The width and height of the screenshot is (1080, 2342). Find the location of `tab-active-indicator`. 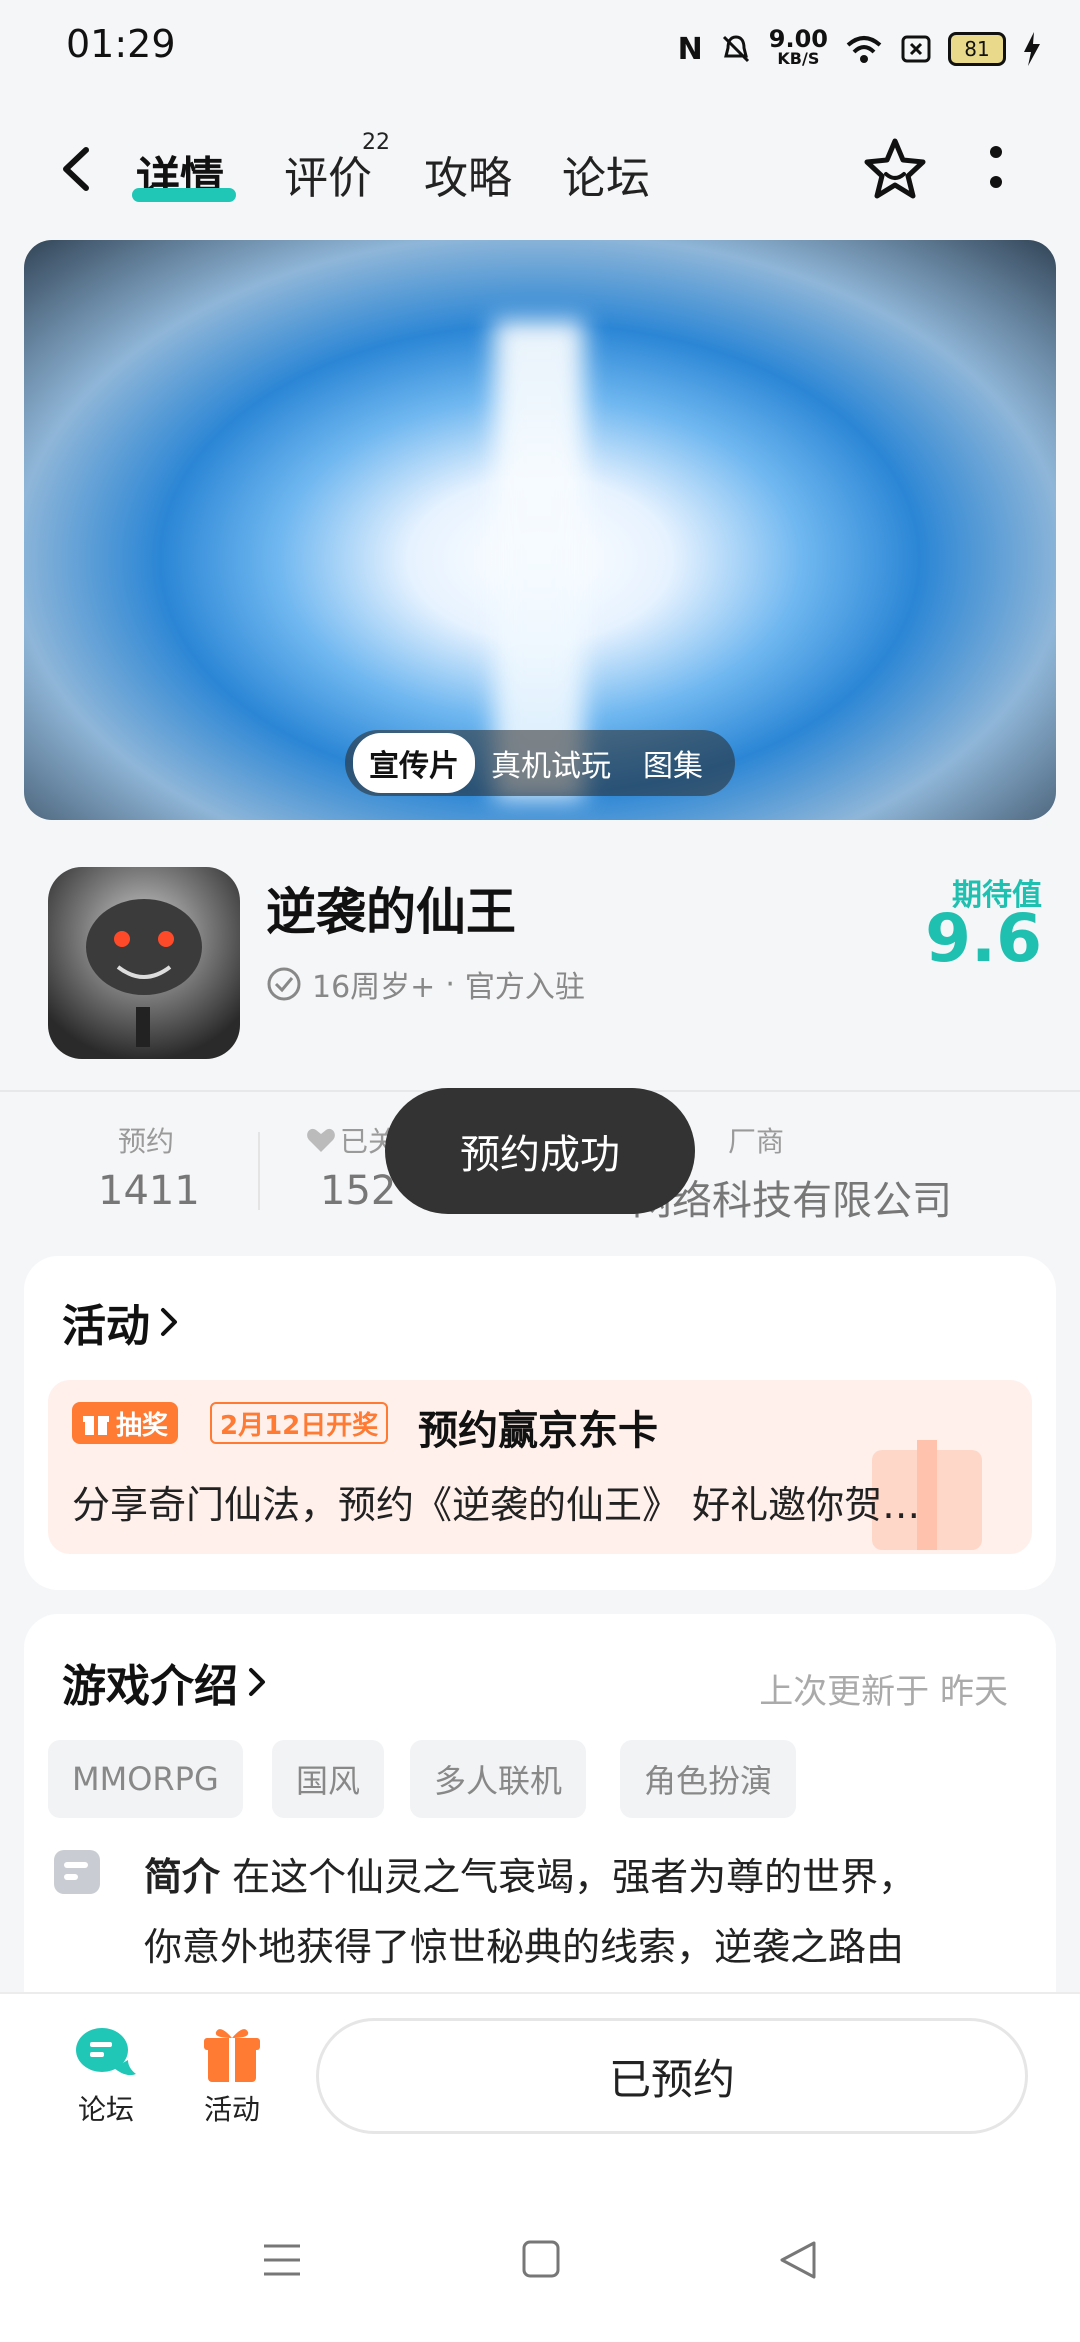

tab-active-indicator is located at coordinates (184, 195).